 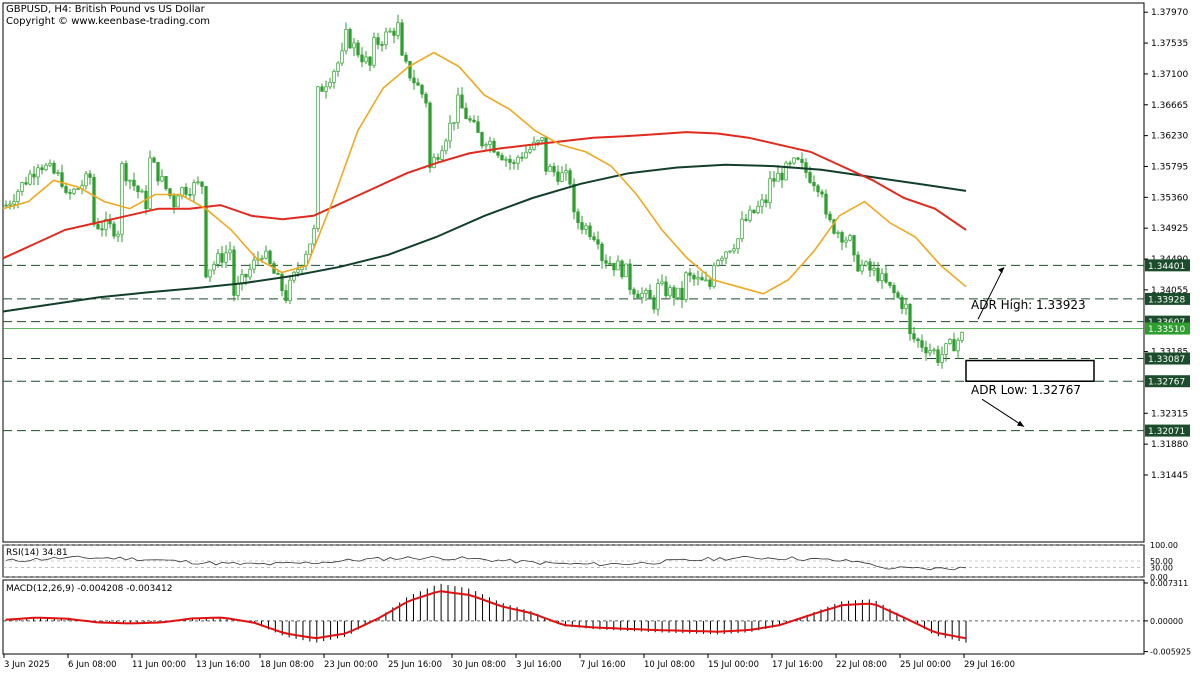 What do you see at coordinates (1026, 390) in the screenshot?
I see `adr-low-label: ADR Low: 1.32767` at bounding box center [1026, 390].